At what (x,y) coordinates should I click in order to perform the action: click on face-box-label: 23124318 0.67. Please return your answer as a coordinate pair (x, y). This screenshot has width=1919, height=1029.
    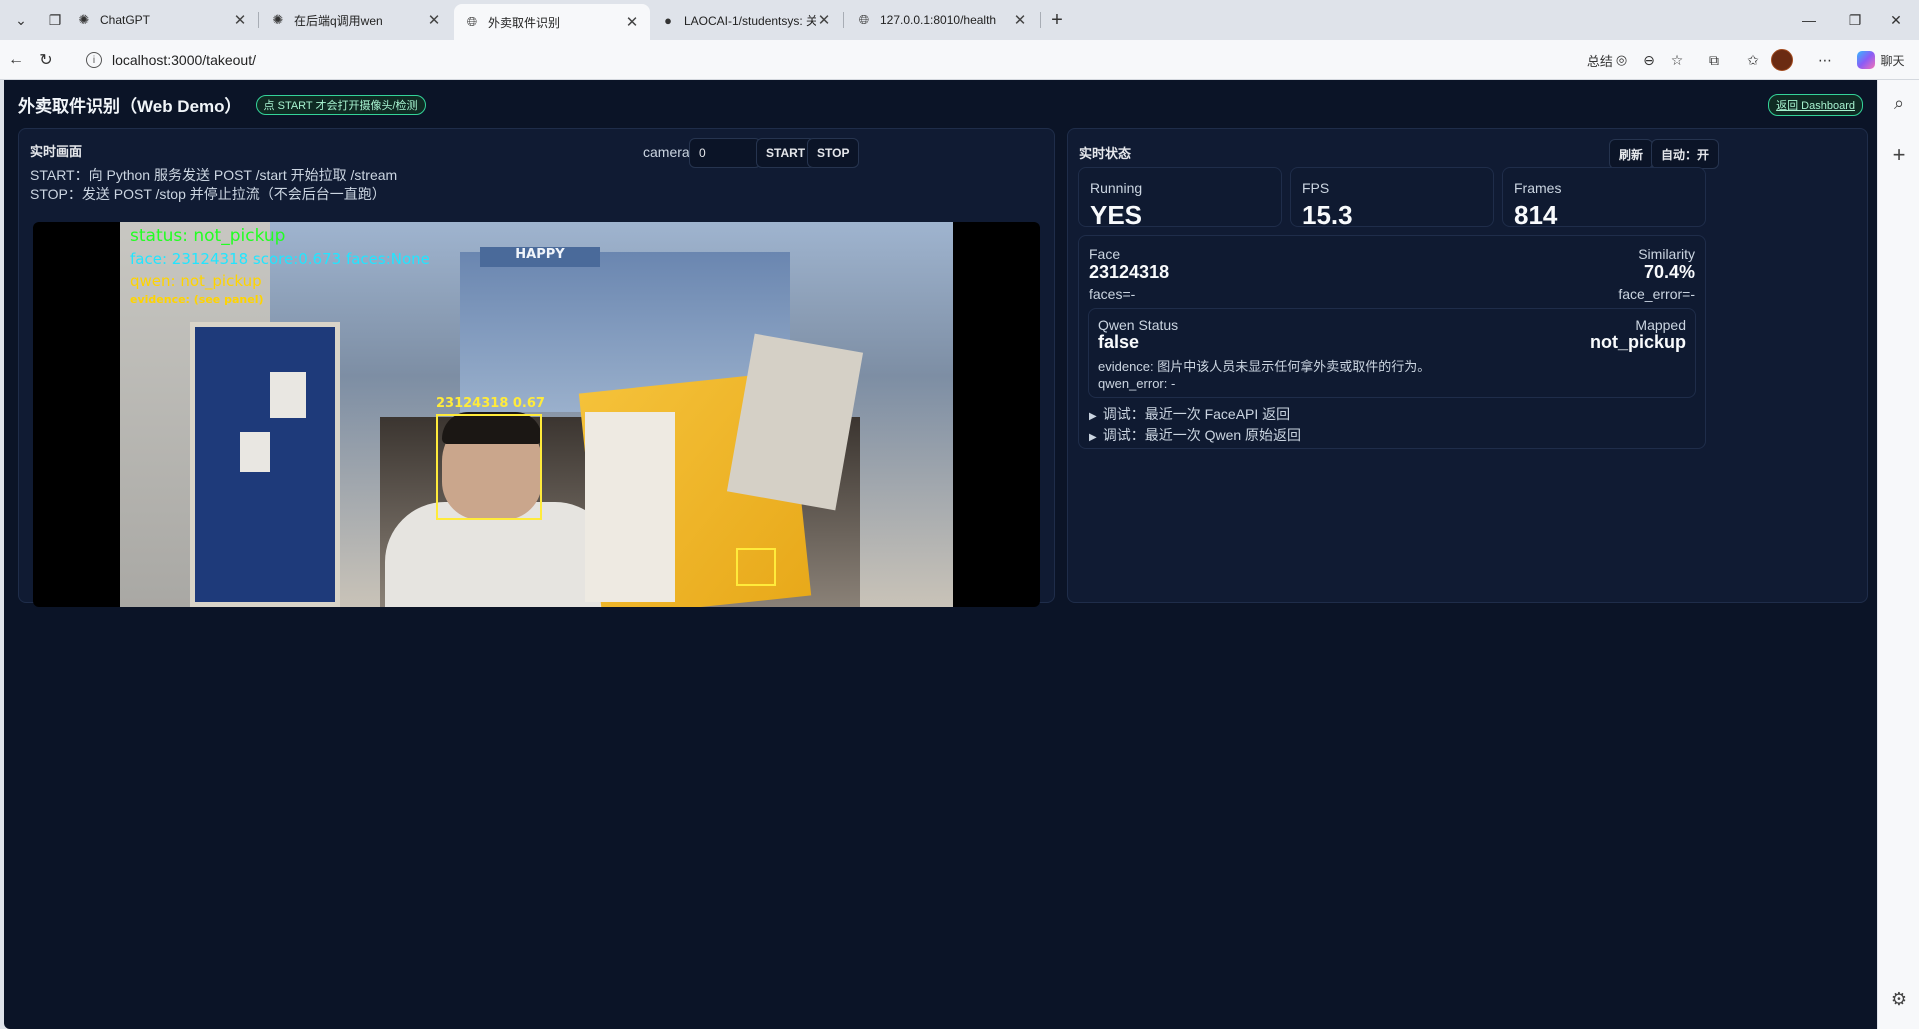
    Looking at the image, I should click on (490, 403).